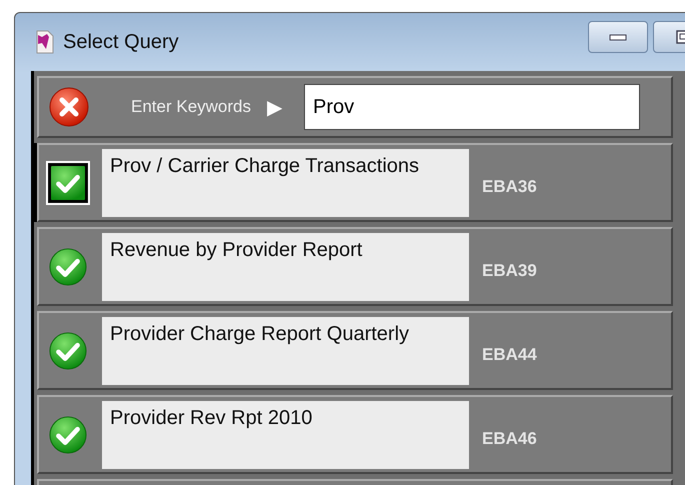 The height and width of the screenshot is (485, 685). I want to click on close-icon, so click(69, 107).